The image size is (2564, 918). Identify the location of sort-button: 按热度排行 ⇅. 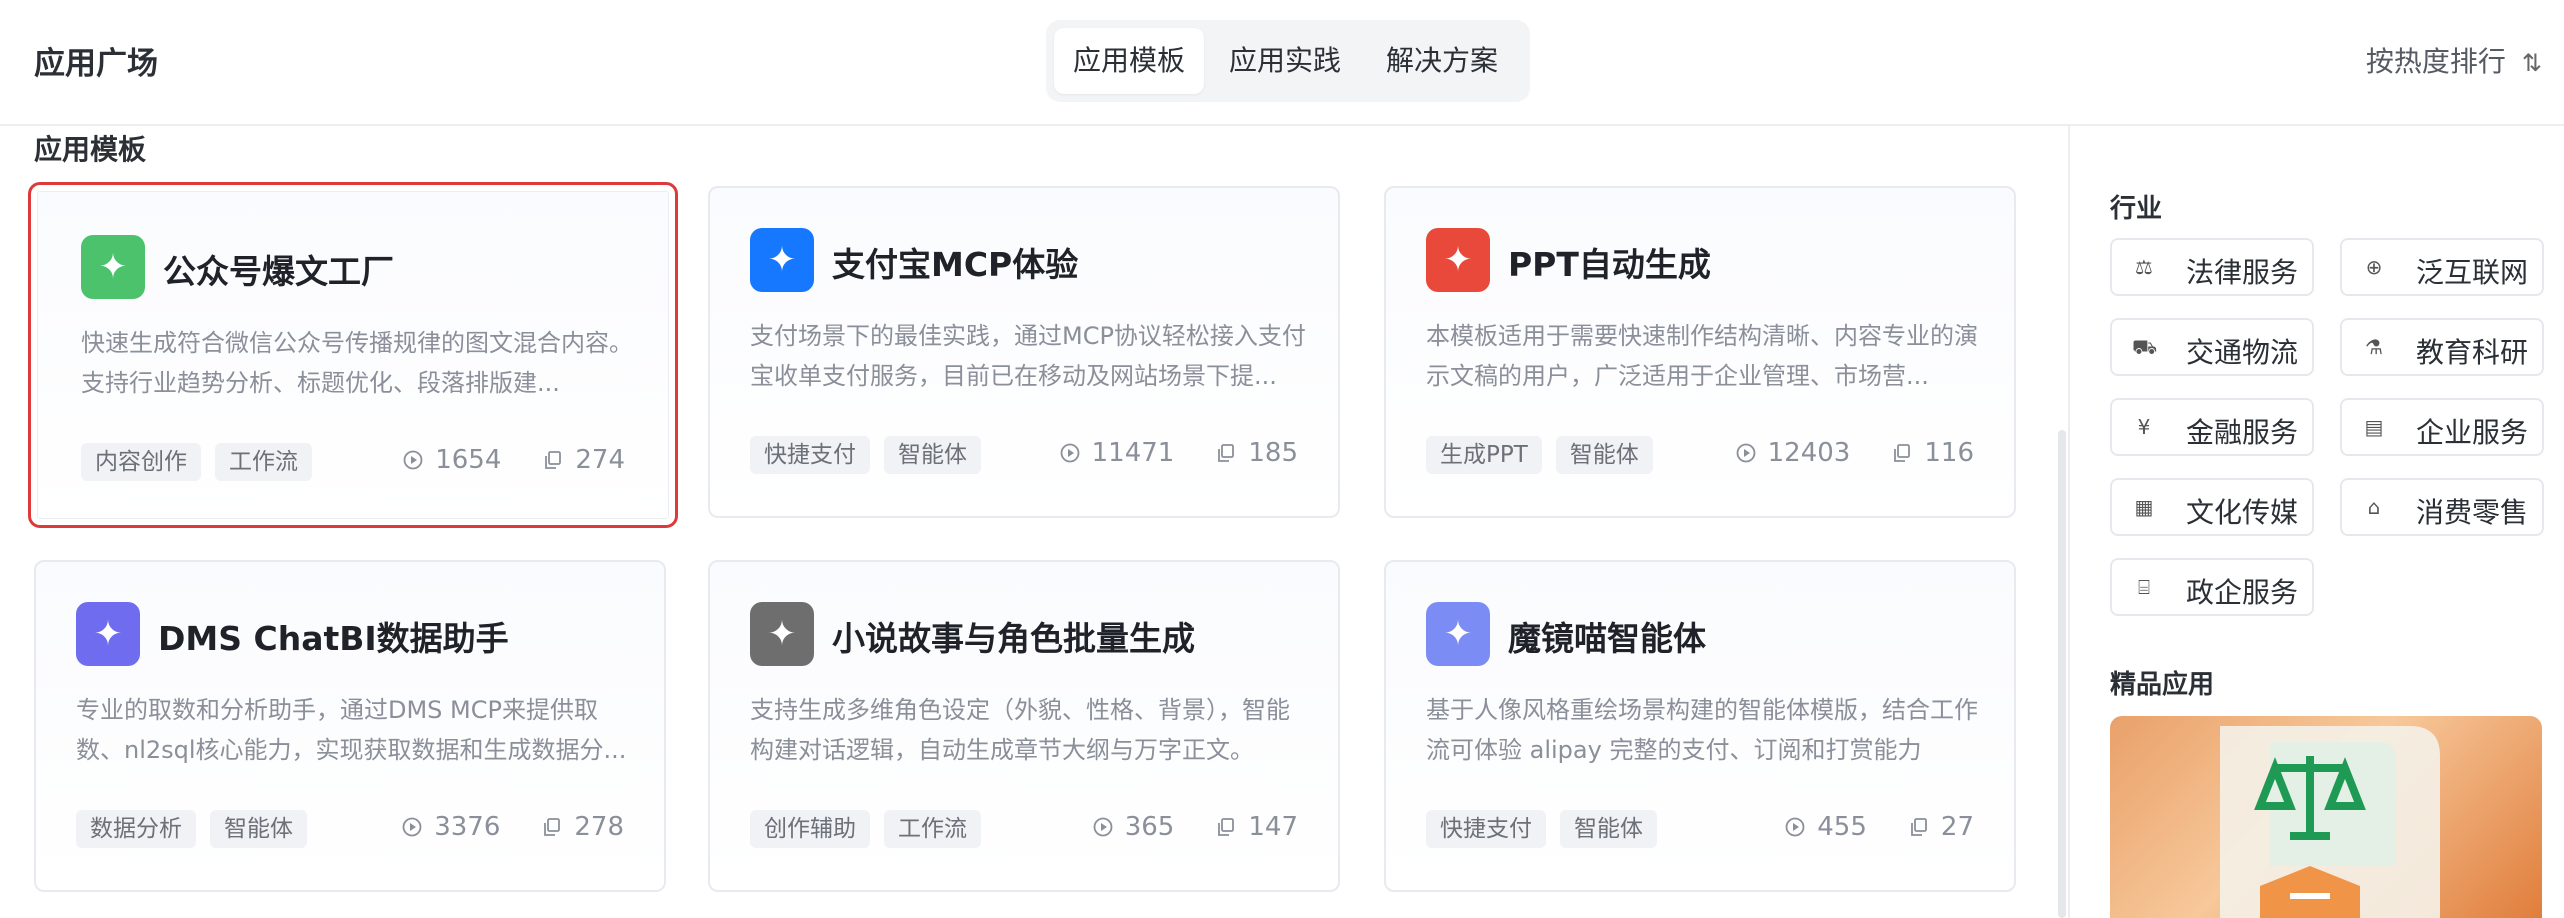
(2454, 60).